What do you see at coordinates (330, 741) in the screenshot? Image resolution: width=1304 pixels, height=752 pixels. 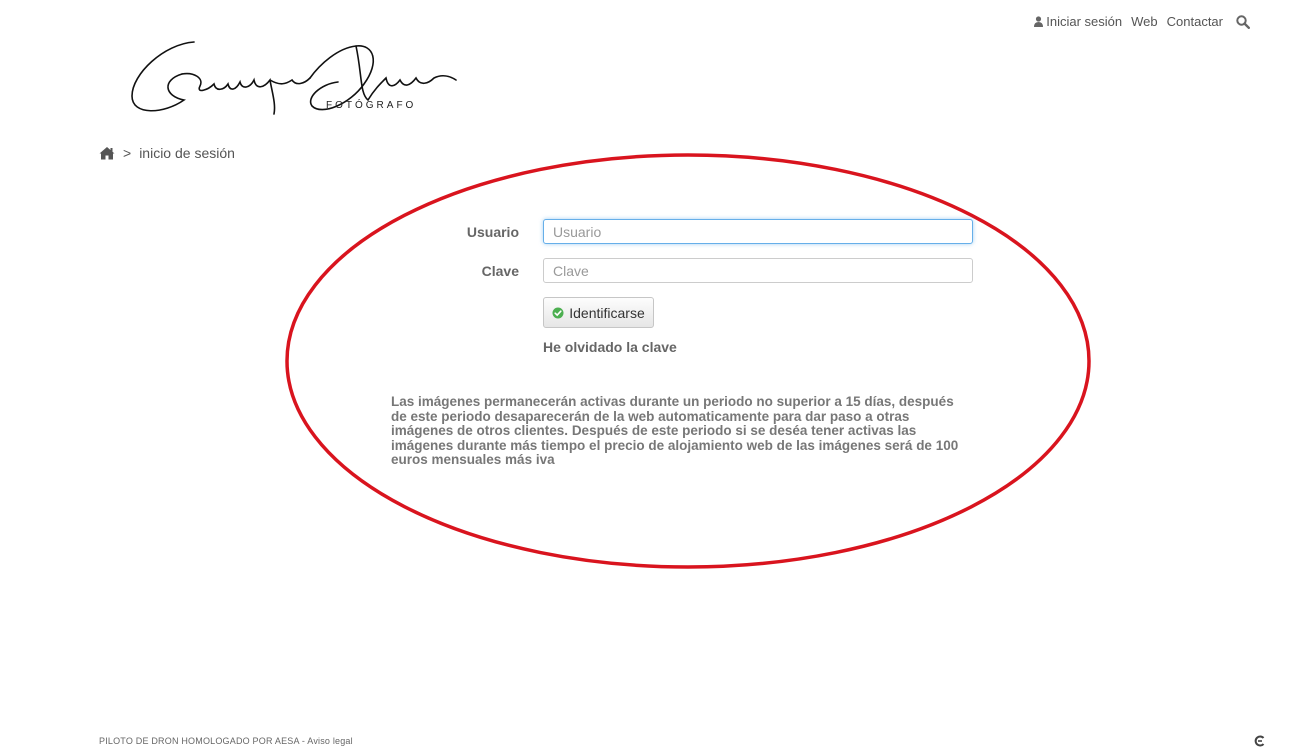 I see `legal-notice-link: Aviso legal` at bounding box center [330, 741].